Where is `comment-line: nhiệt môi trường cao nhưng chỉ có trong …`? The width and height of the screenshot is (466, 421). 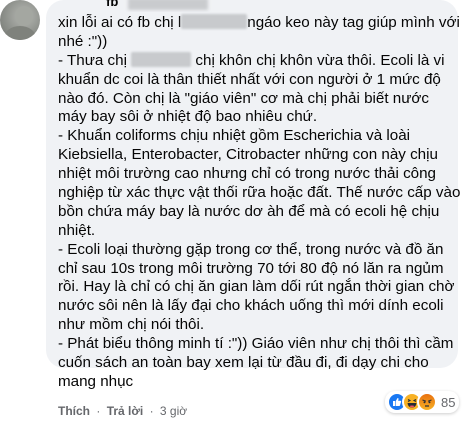
comment-line: nhiệt môi trường cao nhưng chỉ có trong … is located at coordinates (247, 174).